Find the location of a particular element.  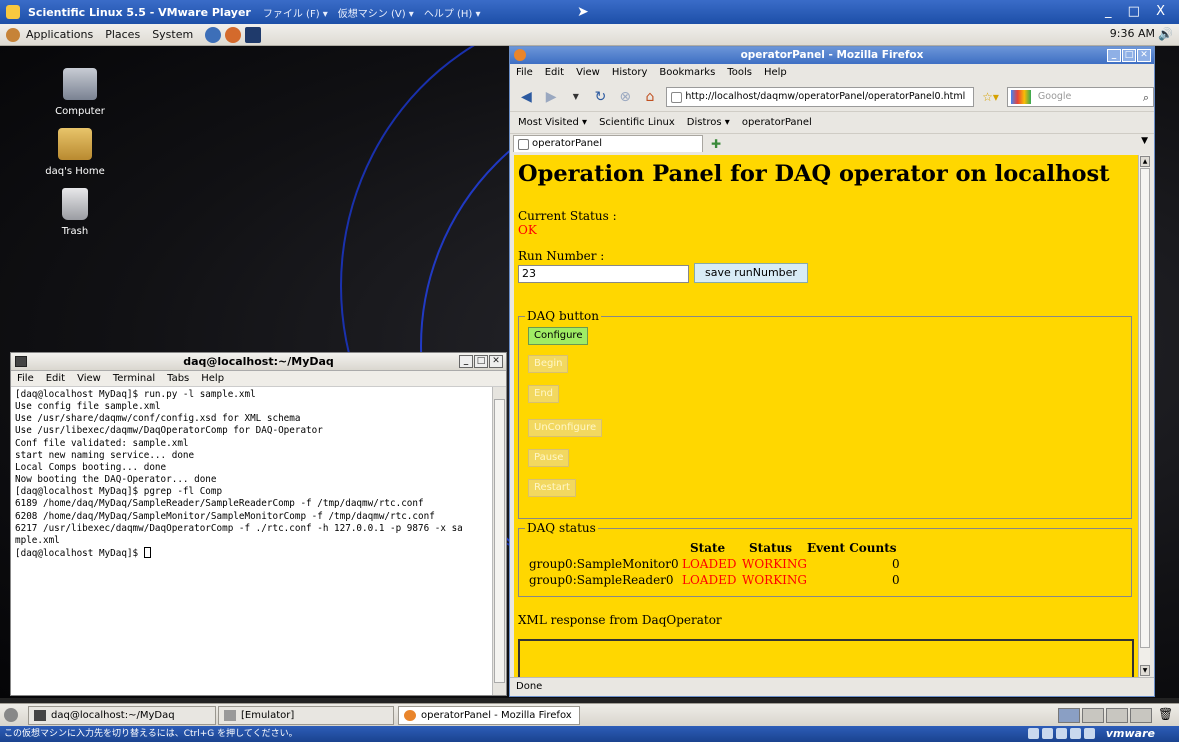

home-icon: ⌂ is located at coordinates (650, 97).